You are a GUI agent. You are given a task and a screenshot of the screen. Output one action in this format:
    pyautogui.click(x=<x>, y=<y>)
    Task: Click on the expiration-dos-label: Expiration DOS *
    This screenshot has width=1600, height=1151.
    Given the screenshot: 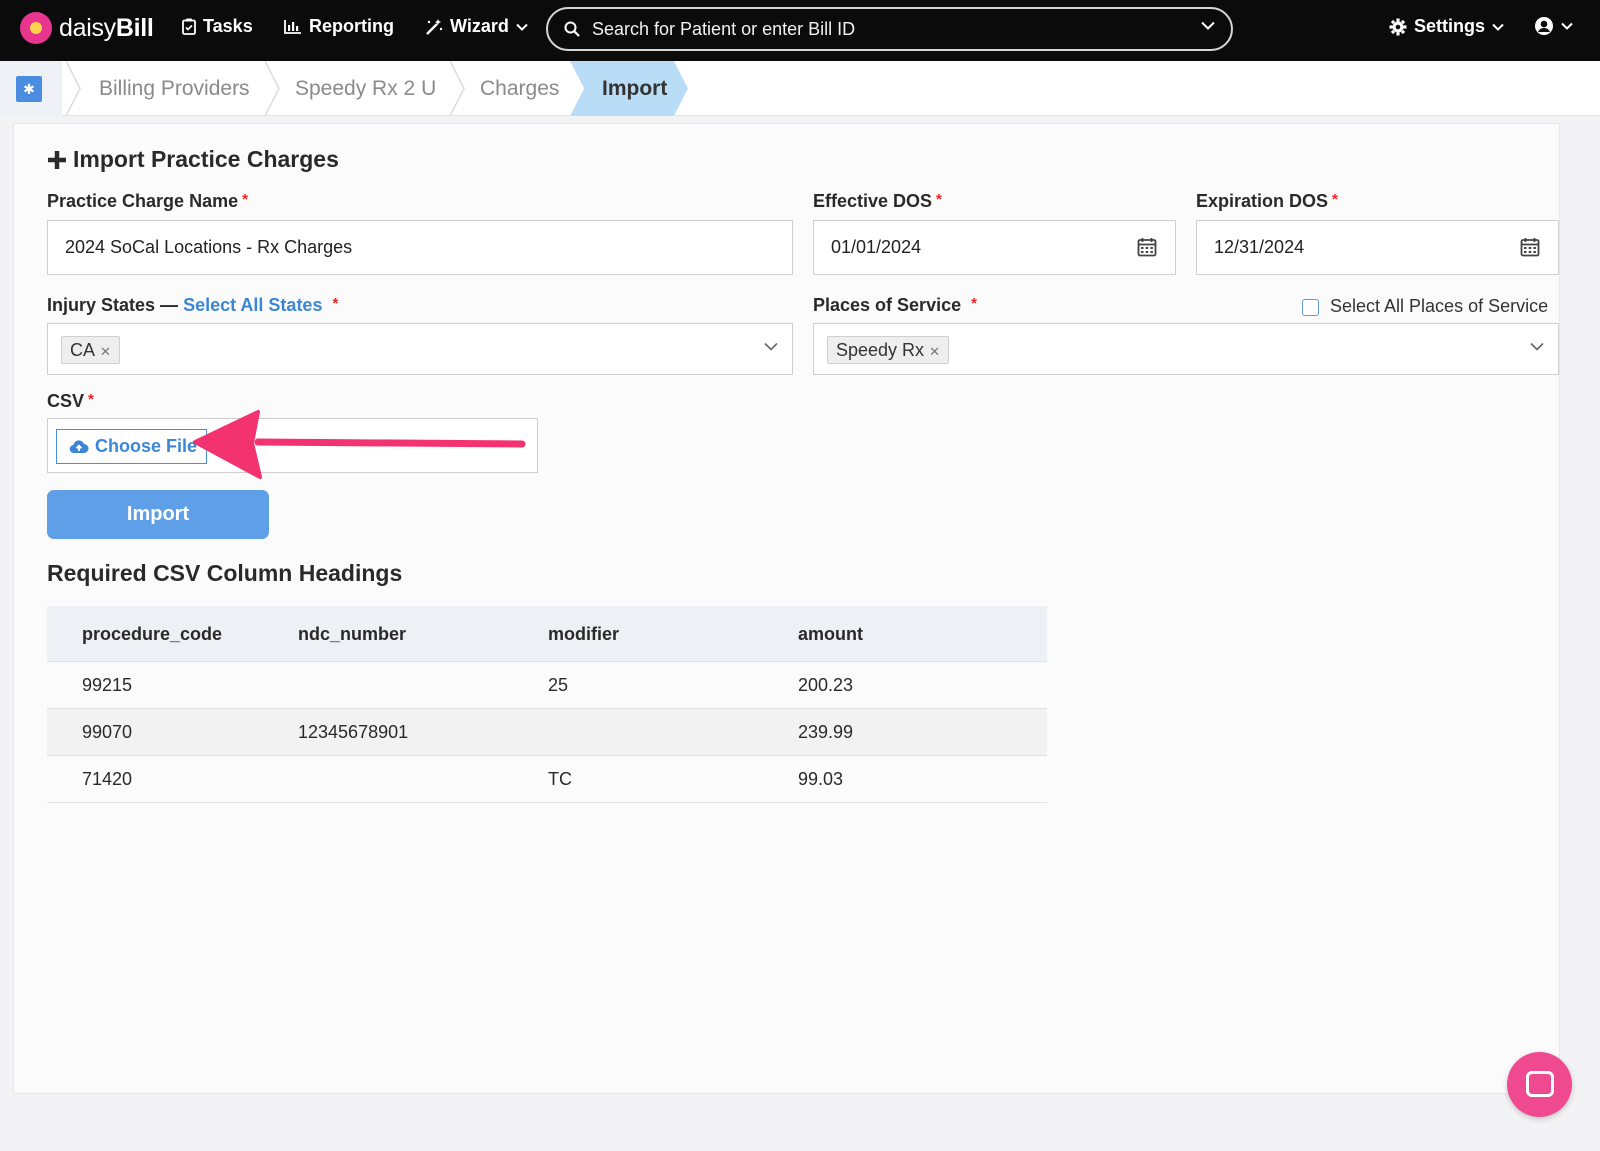 What is the action you would take?
    pyautogui.click(x=1267, y=201)
    